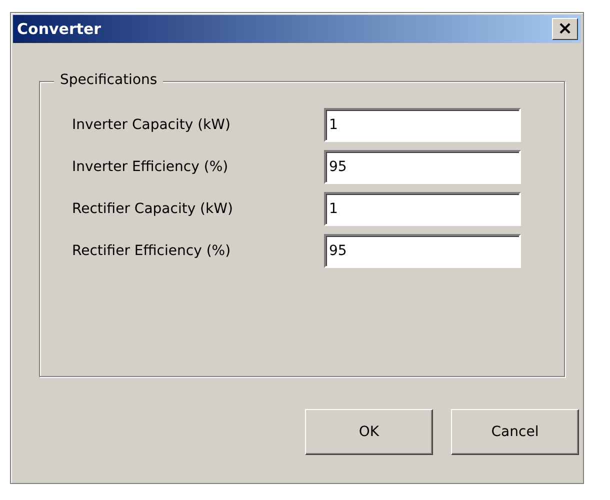  Describe the element at coordinates (152, 125) in the screenshot. I see `field-label: Inverter Capacity (kW)` at that location.